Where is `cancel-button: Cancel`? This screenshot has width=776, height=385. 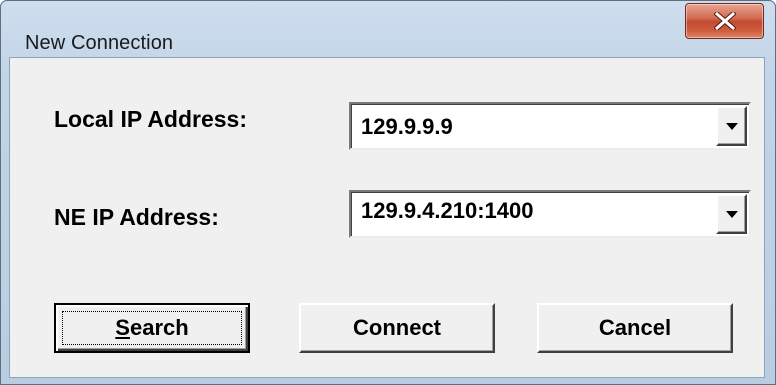
cancel-button: Cancel is located at coordinates (635, 328).